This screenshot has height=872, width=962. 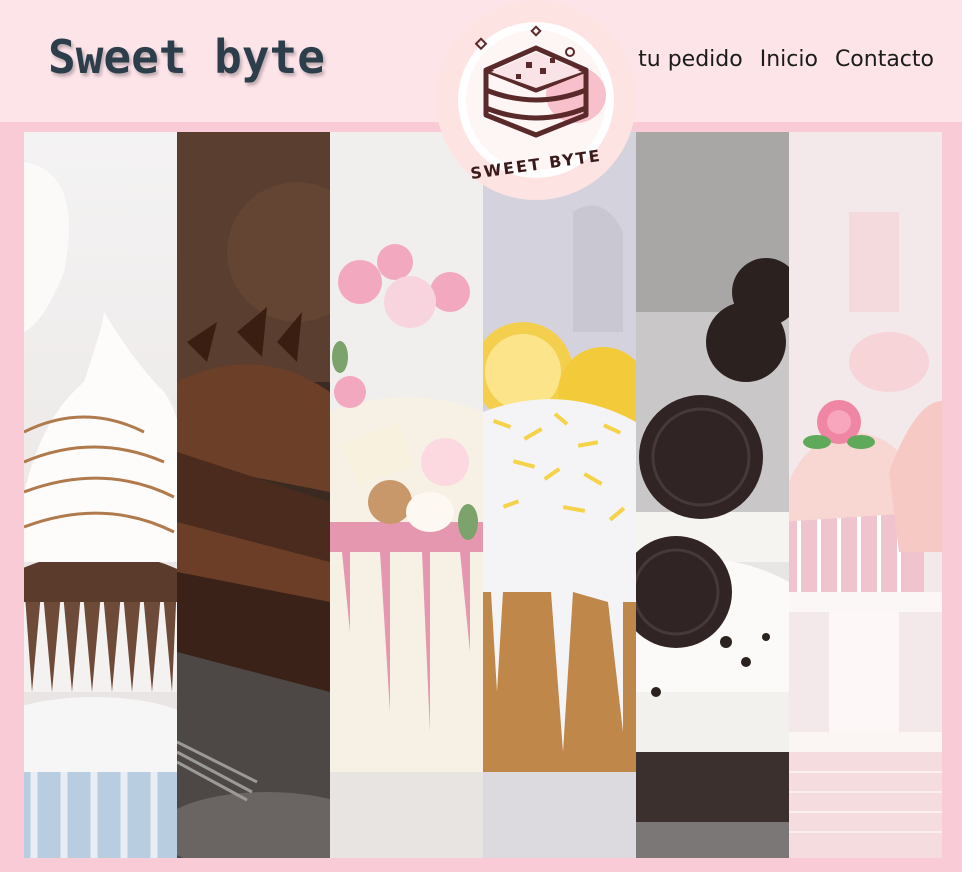 What do you see at coordinates (690, 59) in the screenshot?
I see `nav-link-tu-pedido: tu pedido` at bounding box center [690, 59].